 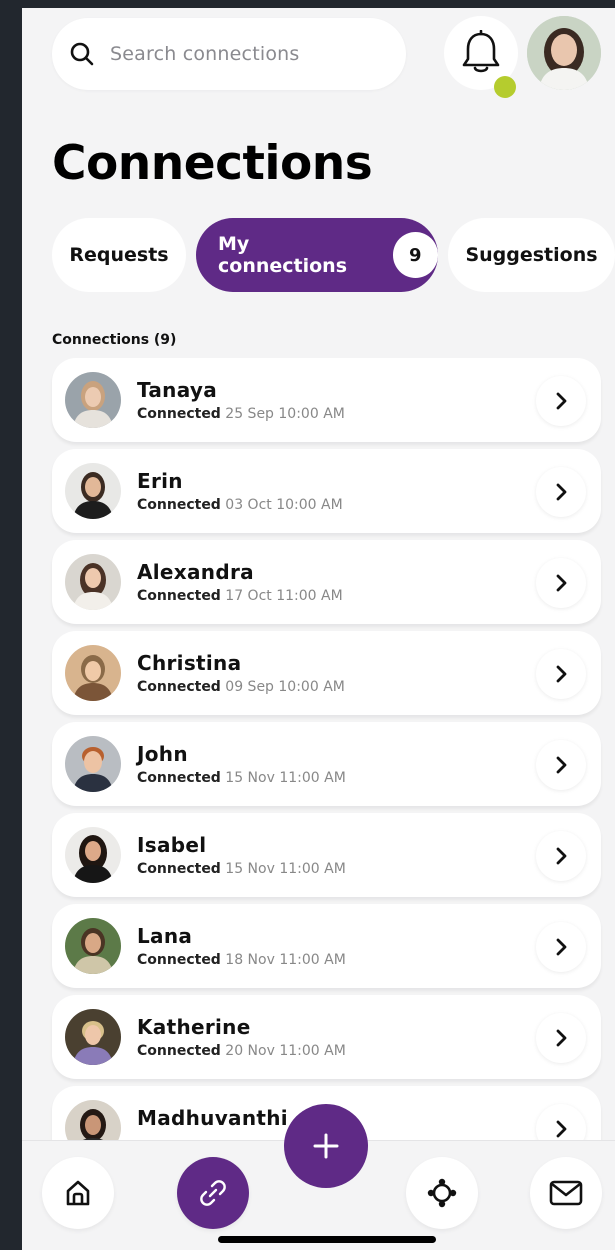 I want to click on tab-my-connections: My connections 9, so click(x=317, y=255).